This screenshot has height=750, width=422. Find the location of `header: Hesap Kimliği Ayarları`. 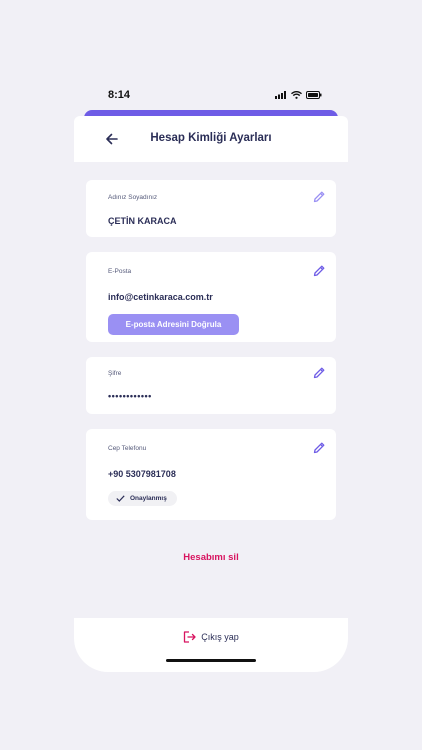

header: Hesap Kimliği Ayarları is located at coordinates (211, 139).